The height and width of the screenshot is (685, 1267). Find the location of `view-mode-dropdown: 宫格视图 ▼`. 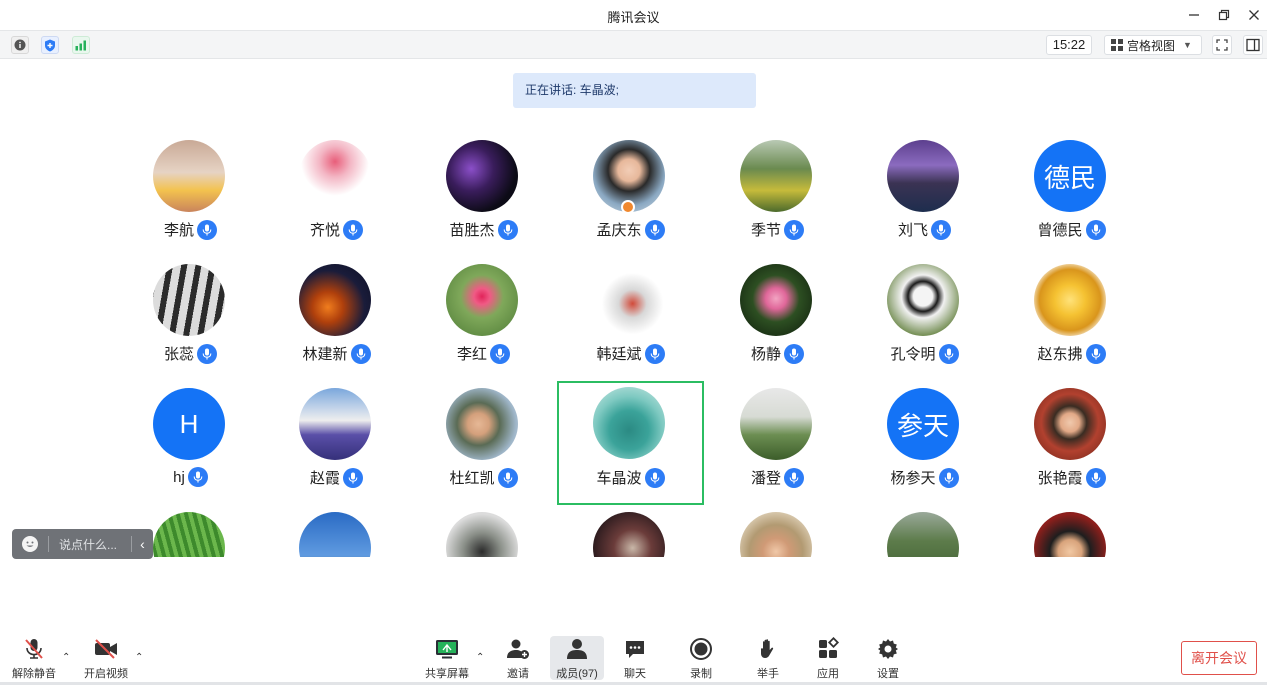

view-mode-dropdown: 宫格视图 ▼ is located at coordinates (1153, 45).